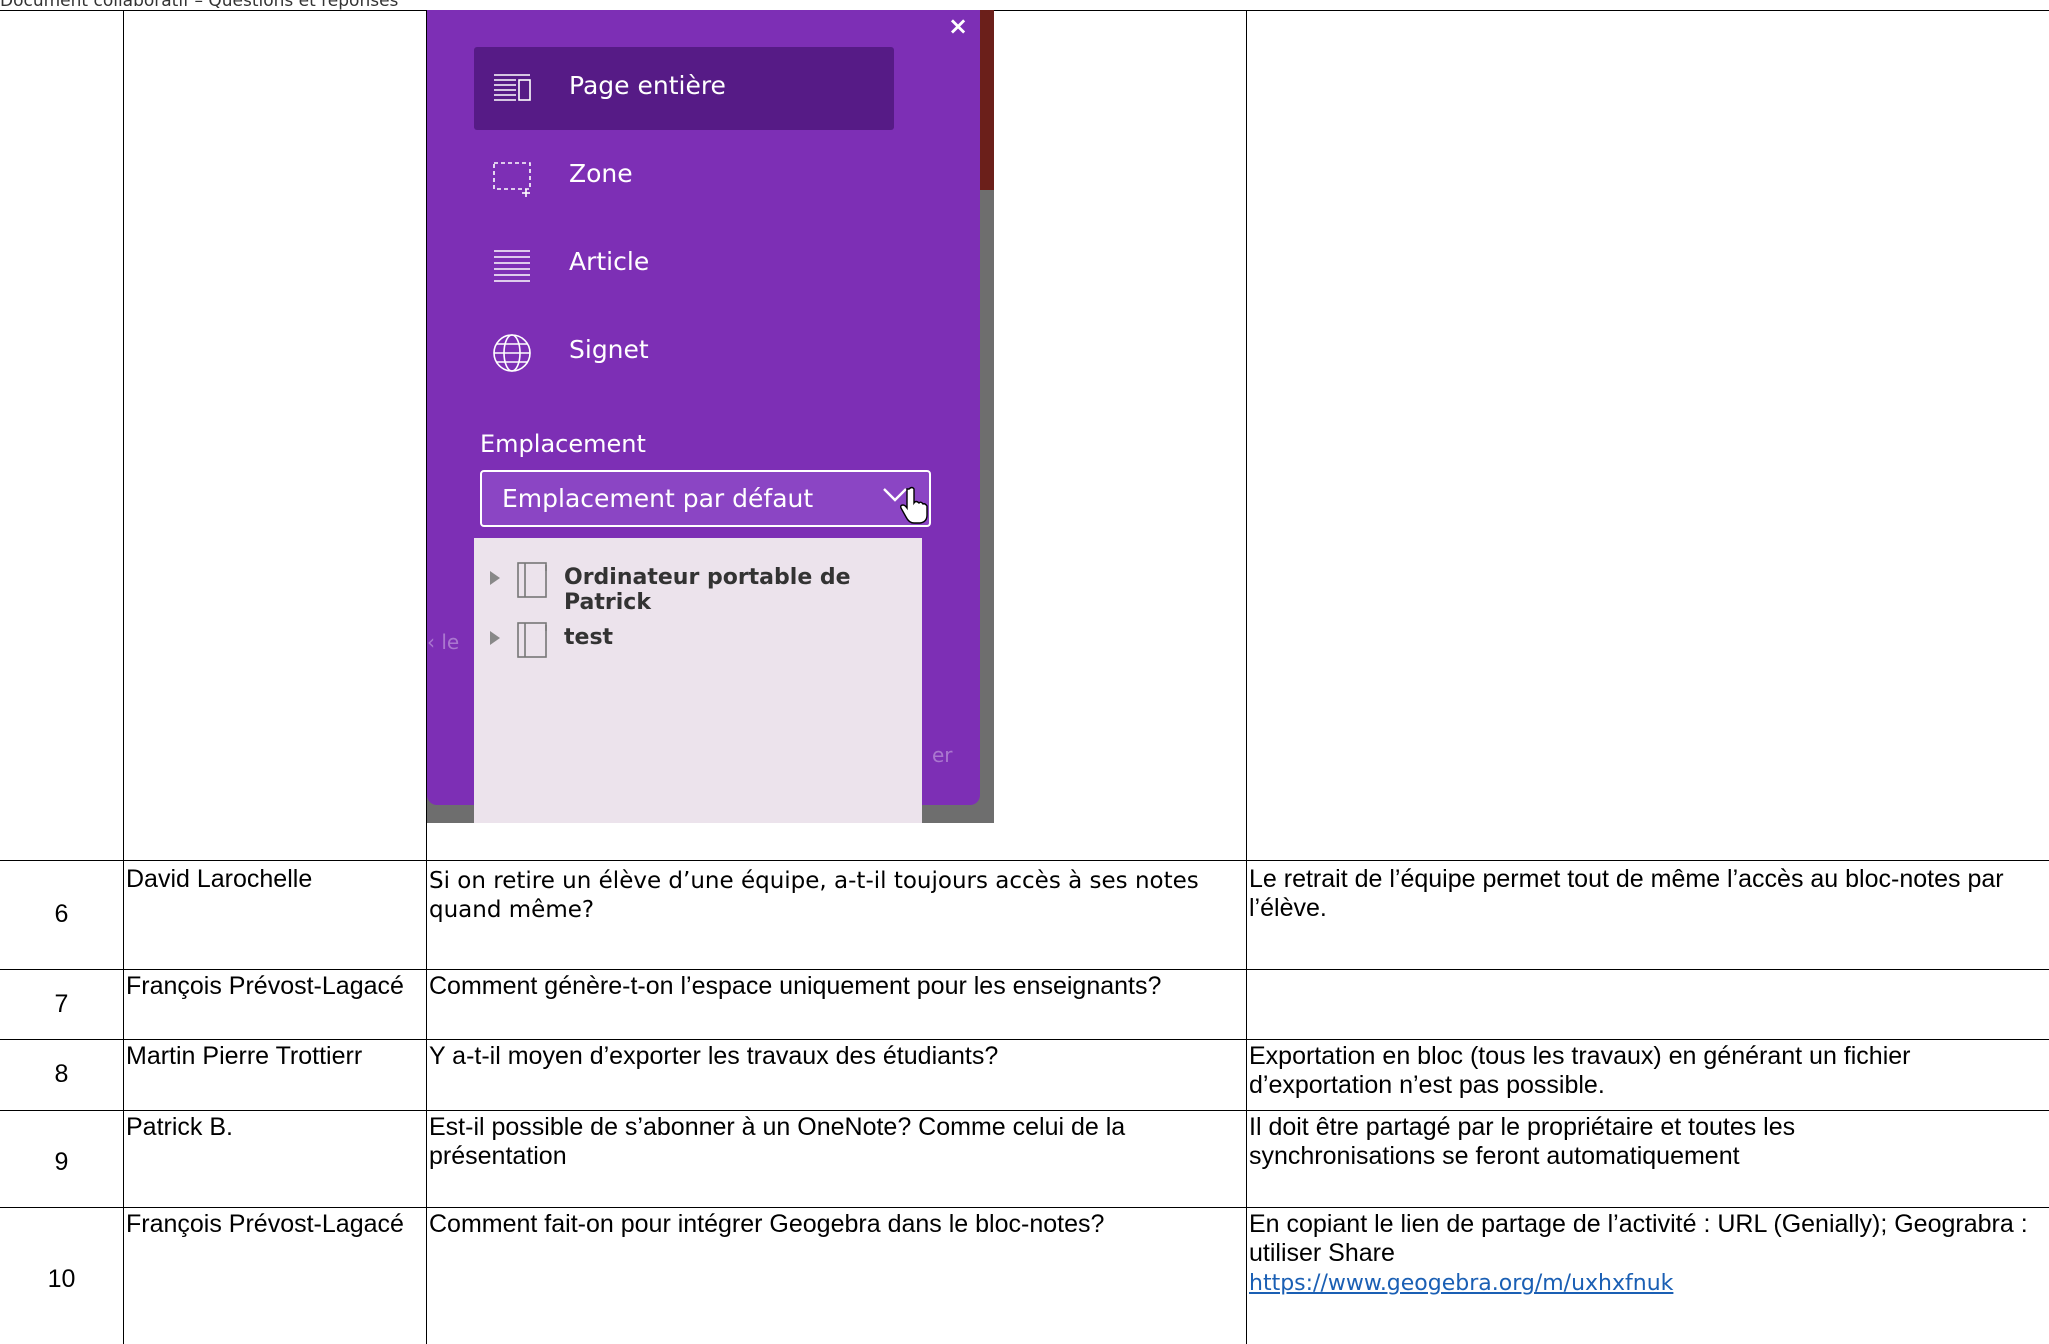 This screenshot has height=1344, width=2049. What do you see at coordinates (61, 1004) in the screenshot?
I see `row-number: 7` at bounding box center [61, 1004].